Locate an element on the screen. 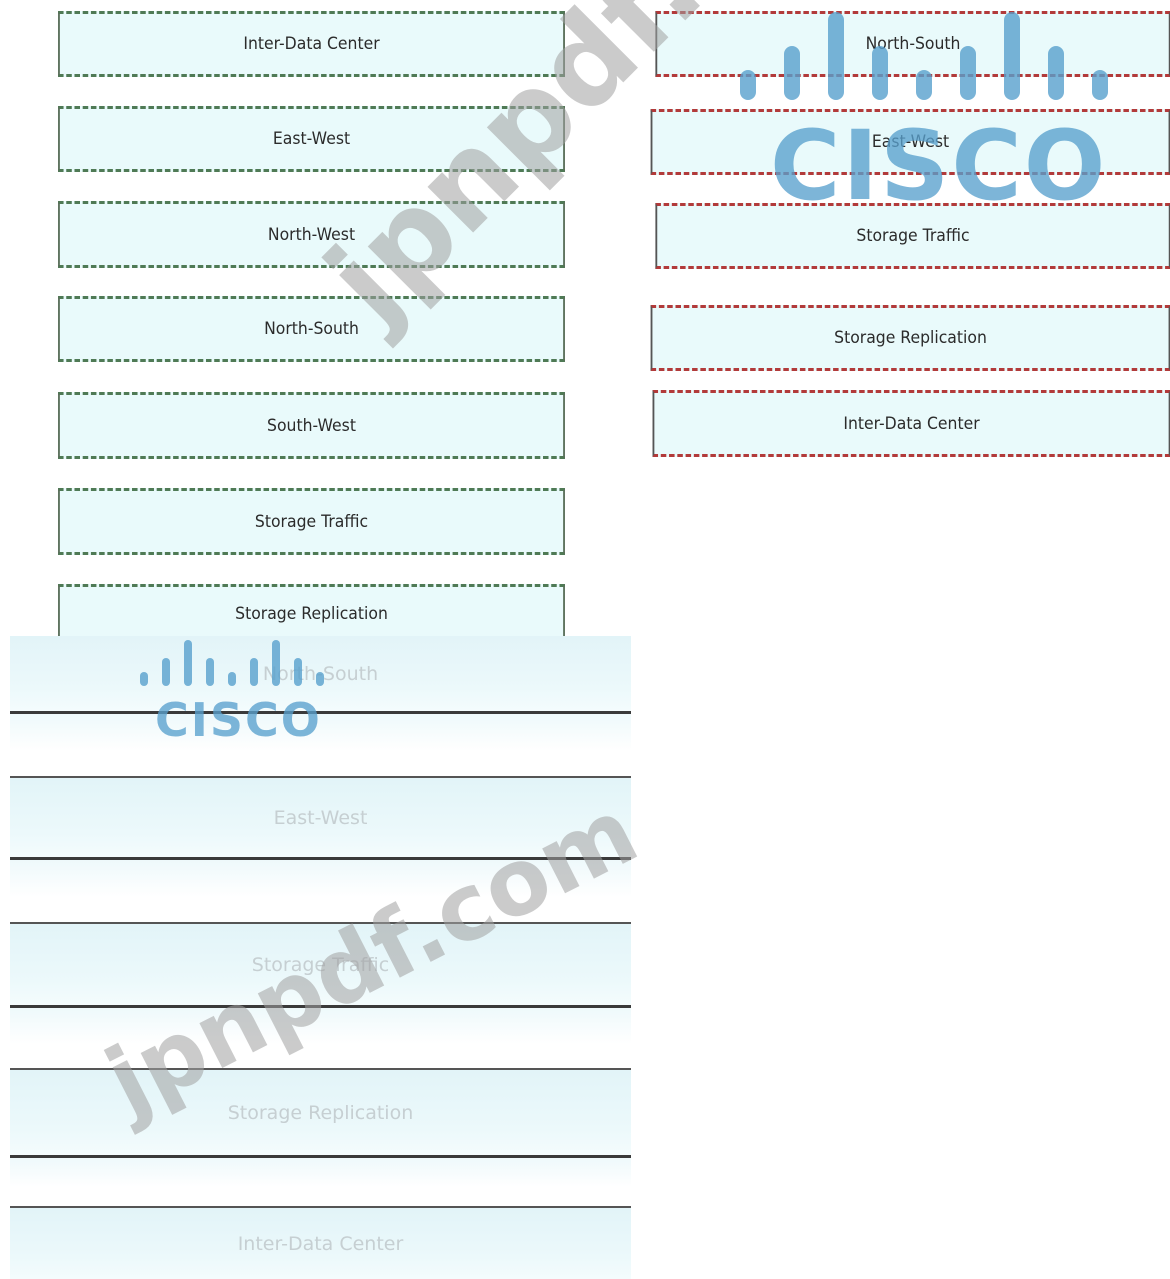 This screenshot has width=1170, height=1279. option-label: Storage Replication is located at coordinates (311, 614).